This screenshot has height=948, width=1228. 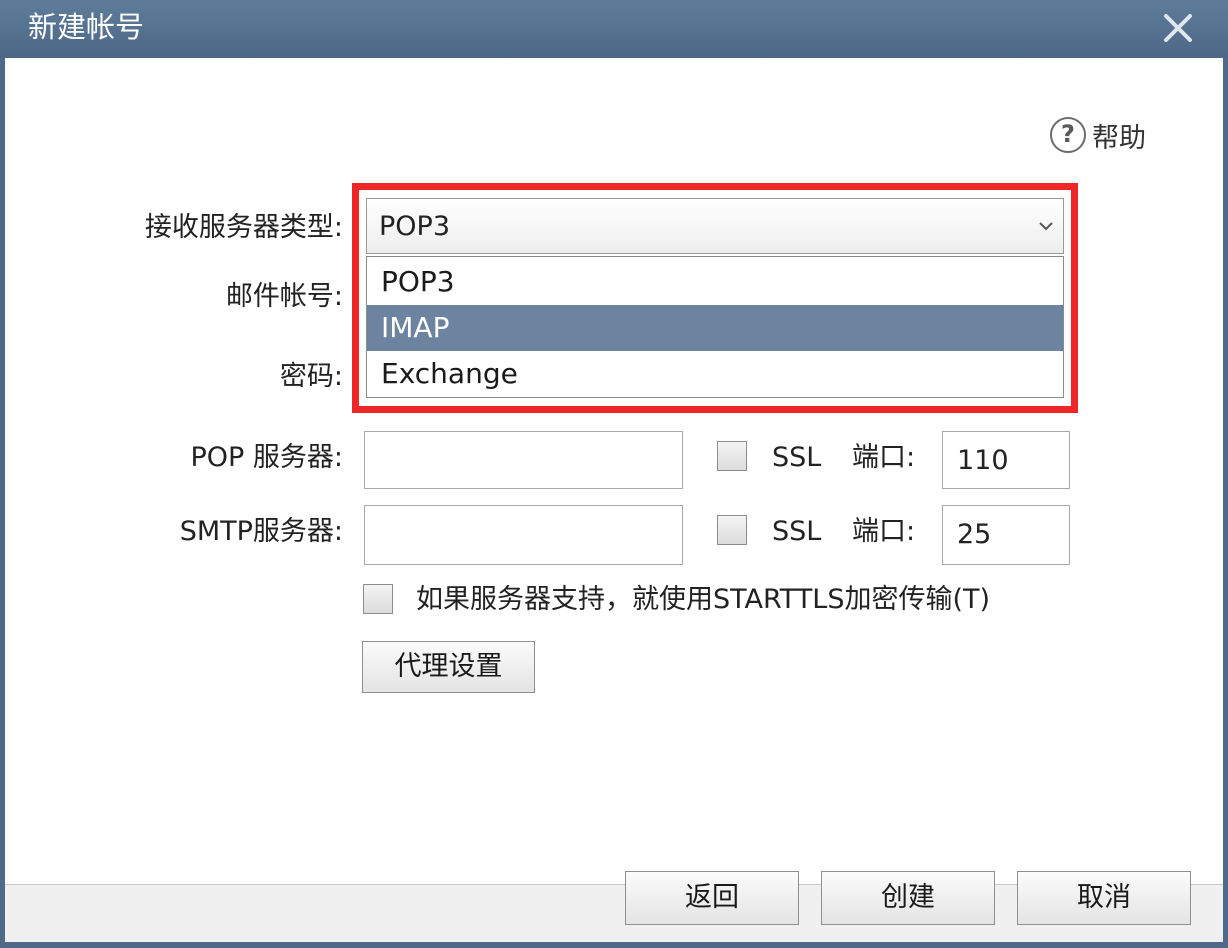 I want to click on title-bar: 新建帐号, so click(x=614, y=29).